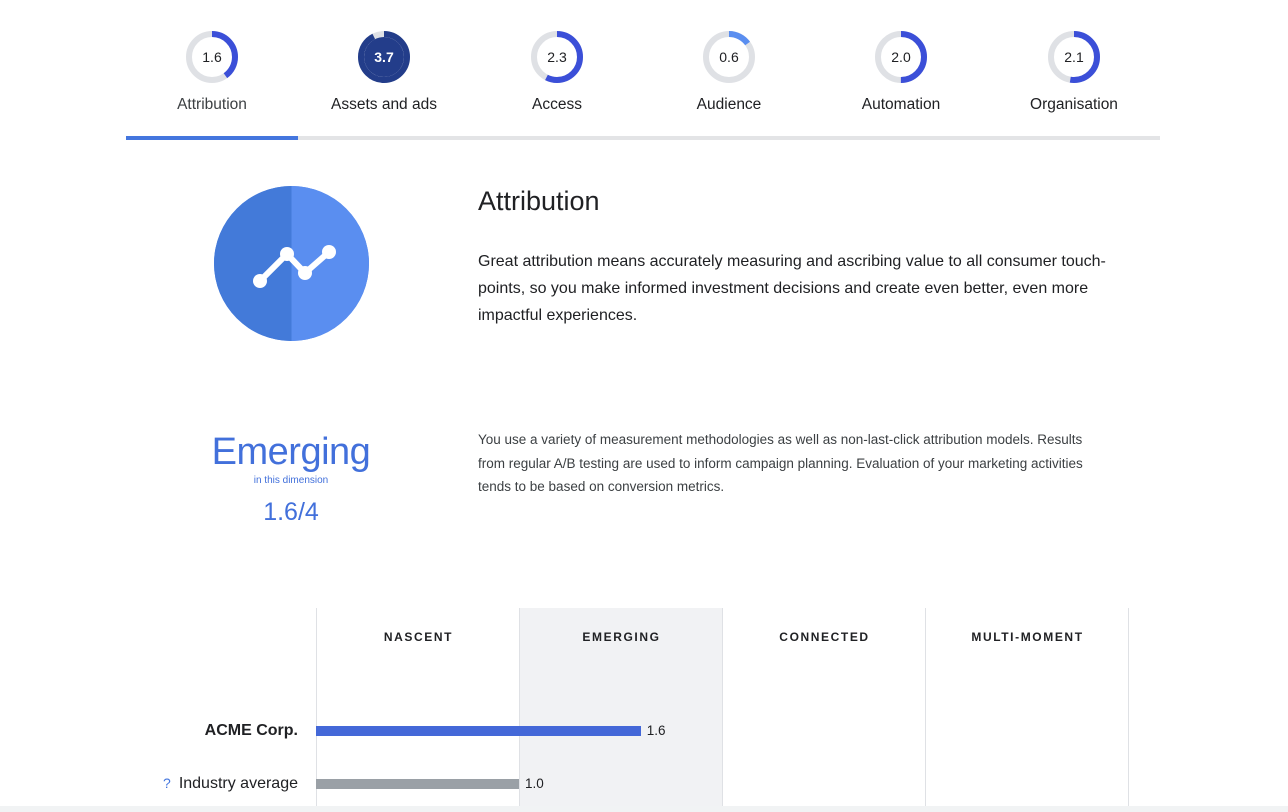 The width and height of the screenshot is (1288, 812). I want to click on tab-assets-and-ads: 3.7 Assets and ads, so click(384, 70).